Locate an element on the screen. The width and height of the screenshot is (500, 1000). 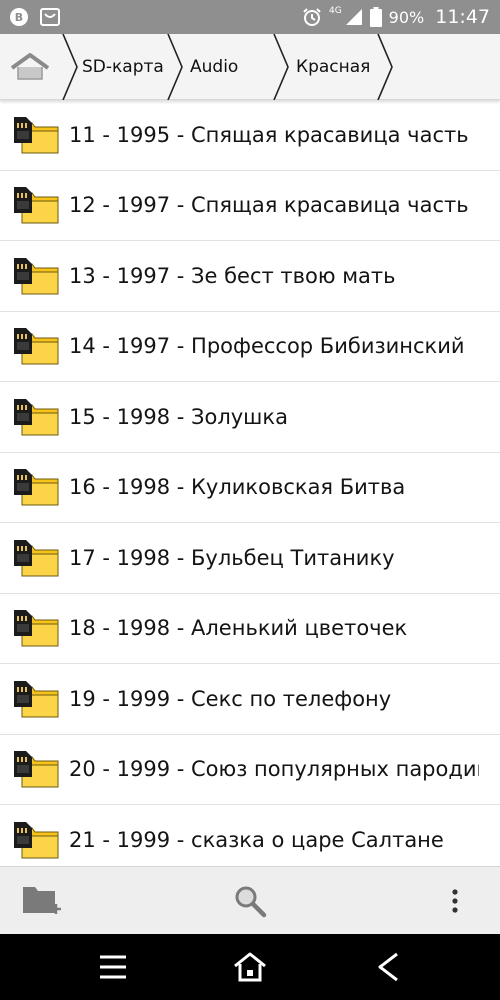
file-name: 14 - 1997 - Профессор Бибизинский is located at coordinates (267, 346).